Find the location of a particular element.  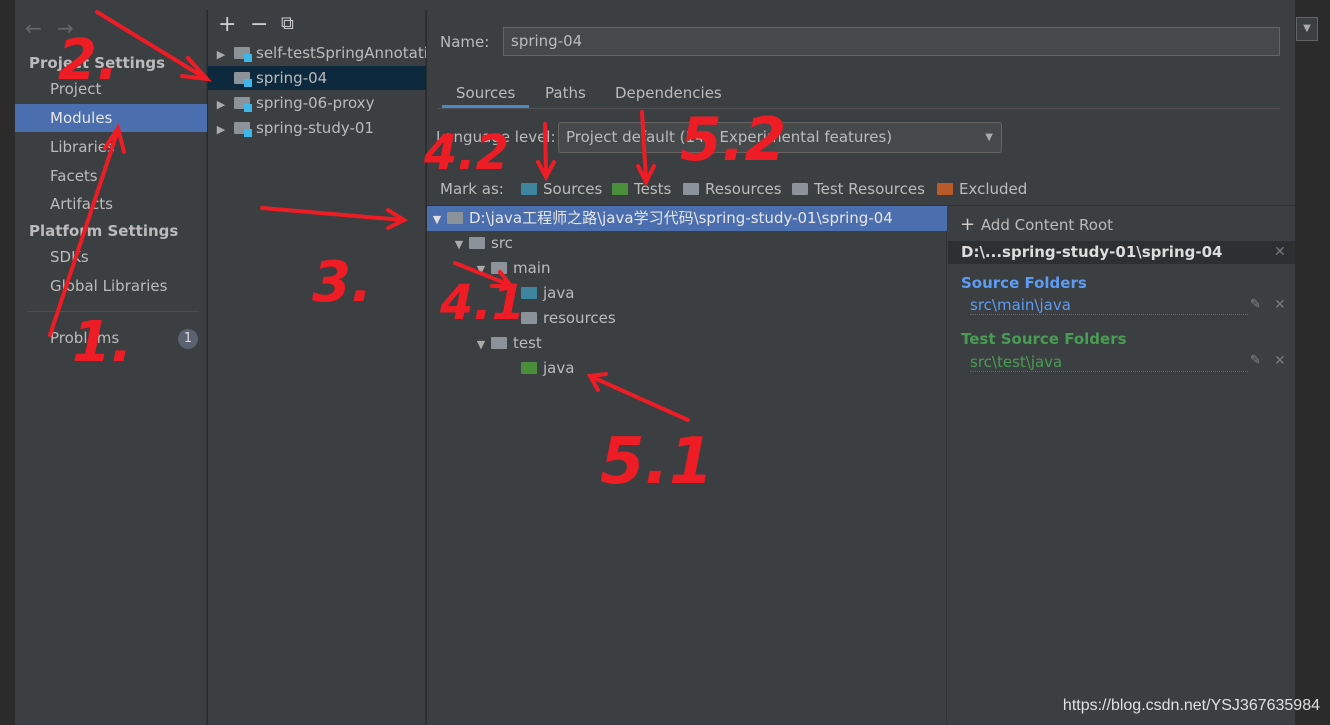

annotation-2: 2. is located at coordinates (88, 60).